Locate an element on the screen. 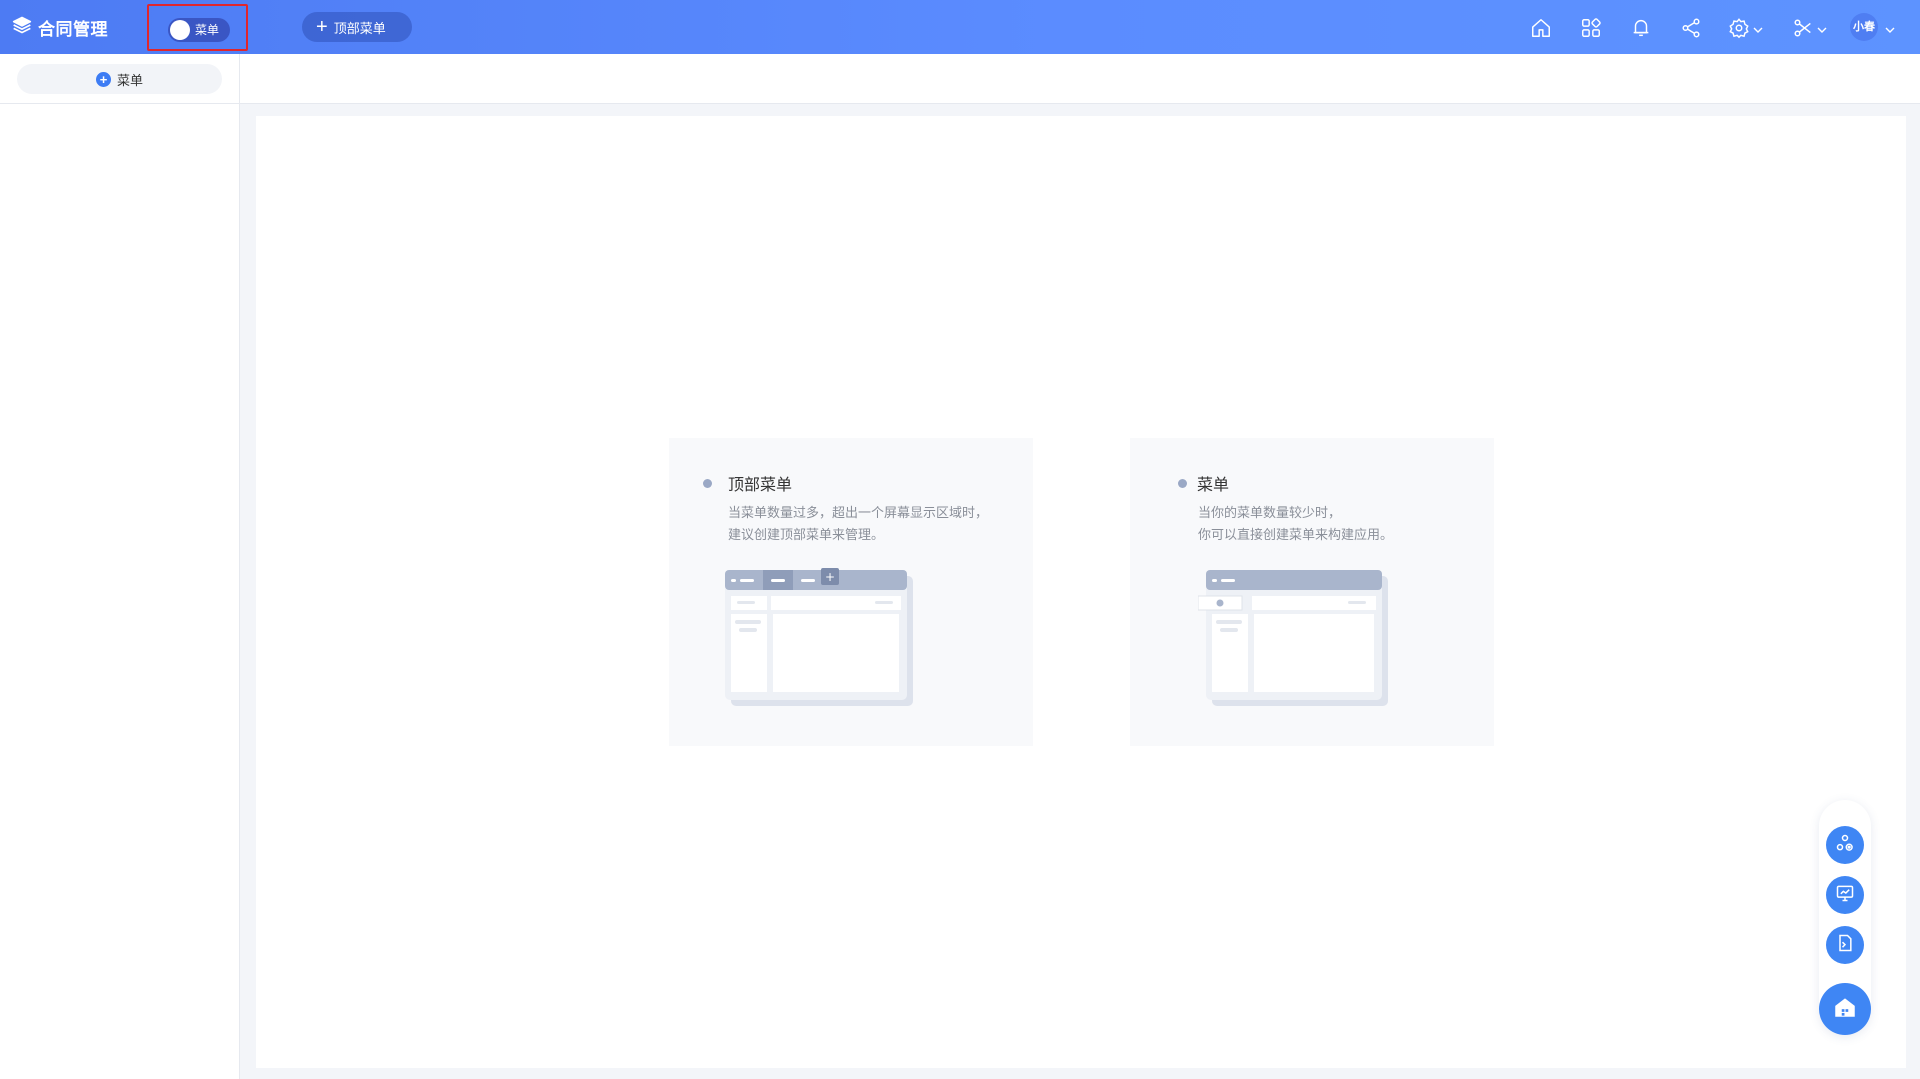 The height and width of the screenshot is (1079, 1920). floating-action-bar is located at coordinates (1845, 917).